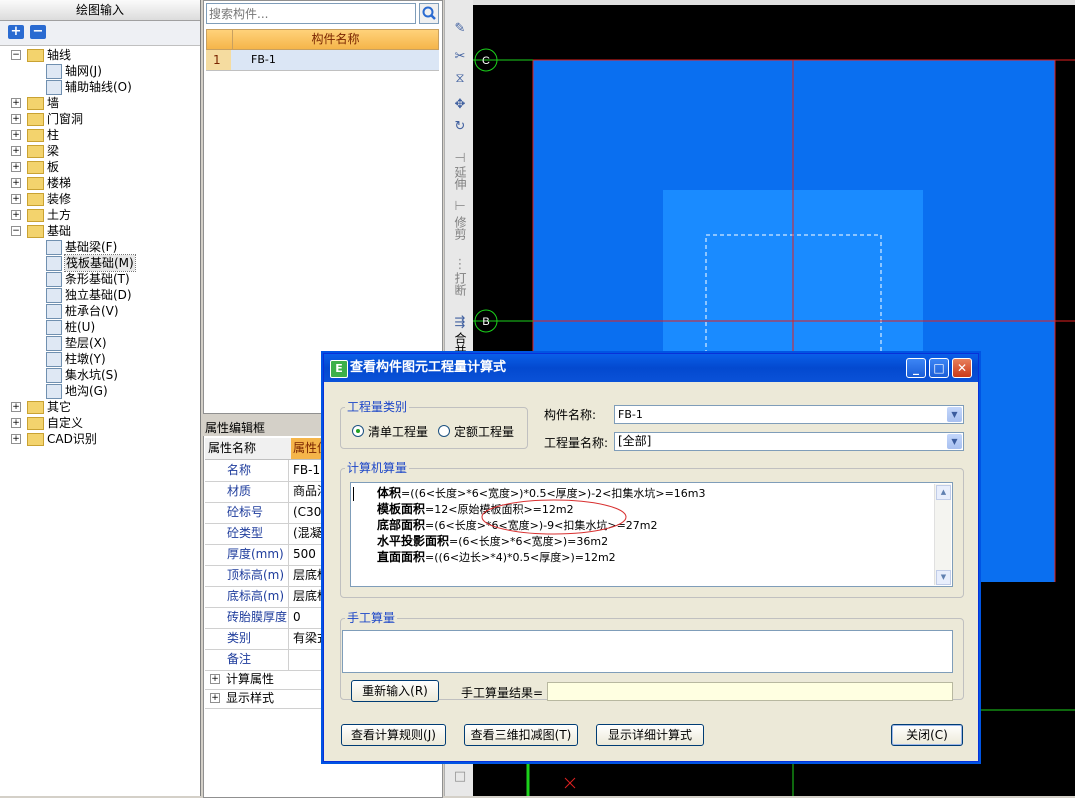 The image size is (1075, 798). What do you see at coordinates (100, 439) in the screenshot?
I see `tree-item: + CAD识别` at bounding box center [100, 439].